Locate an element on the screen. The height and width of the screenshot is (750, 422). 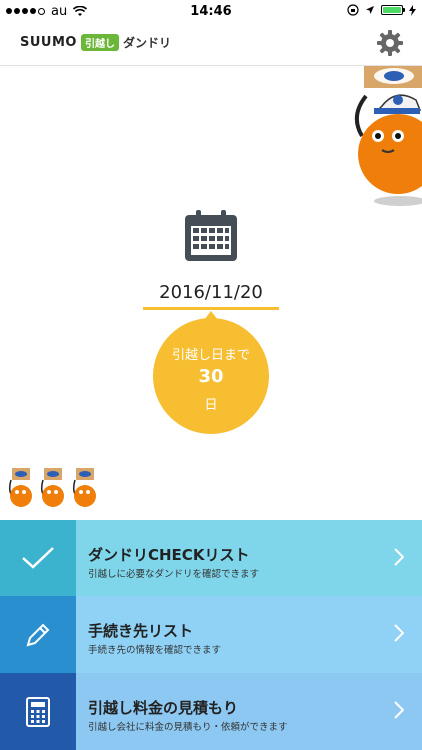
logo-suumo-text: SUUMO is located at coordinates (48, 42).